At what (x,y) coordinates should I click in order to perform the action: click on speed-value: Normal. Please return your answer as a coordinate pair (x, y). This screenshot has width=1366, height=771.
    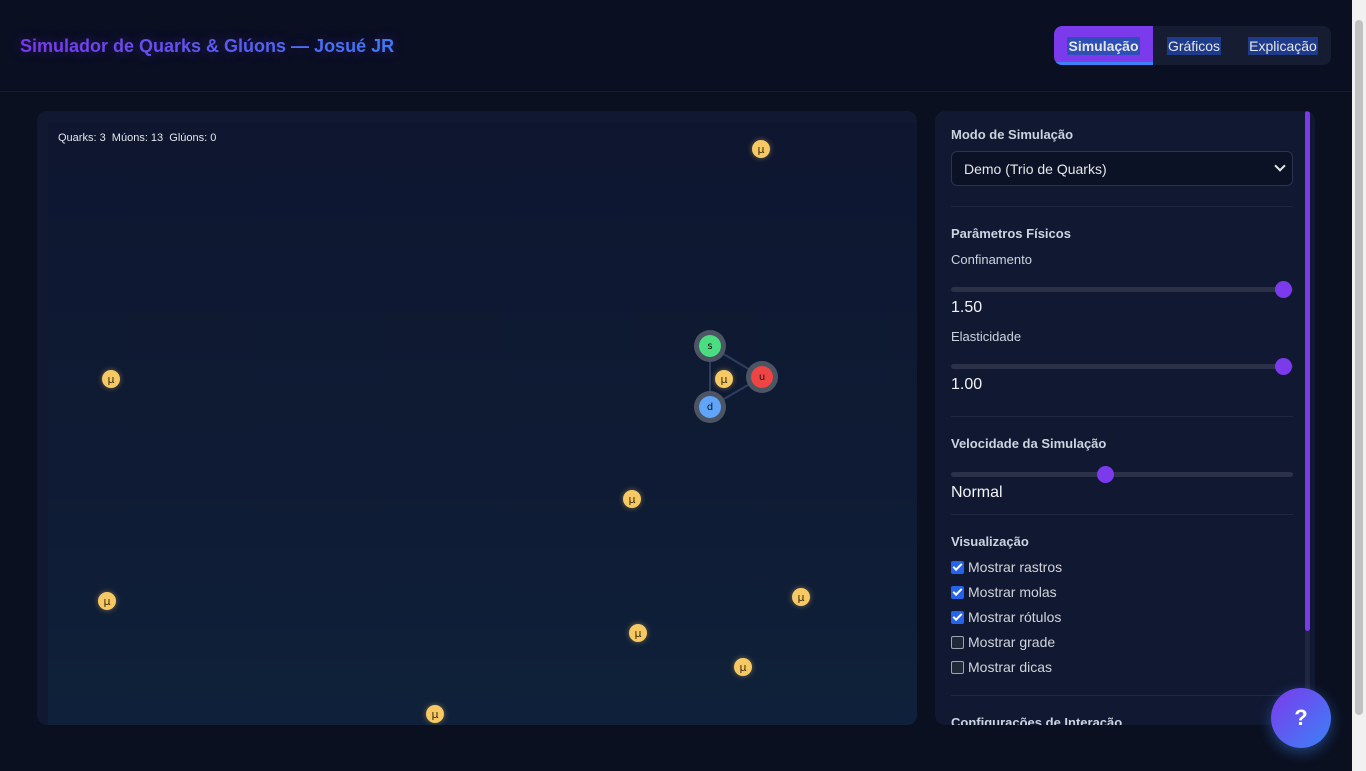
    Looking at the image, I should click on (977, 492).